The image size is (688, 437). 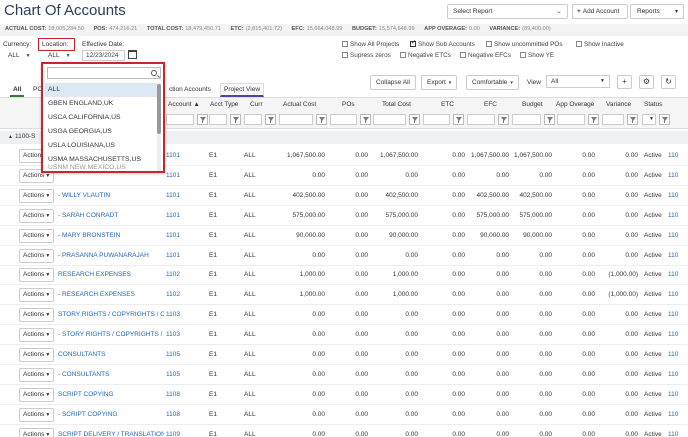 What do you see at coordinates (436, 119) in the screenshot?
I see `filter-input-etc` at bounding box center [436, 119].